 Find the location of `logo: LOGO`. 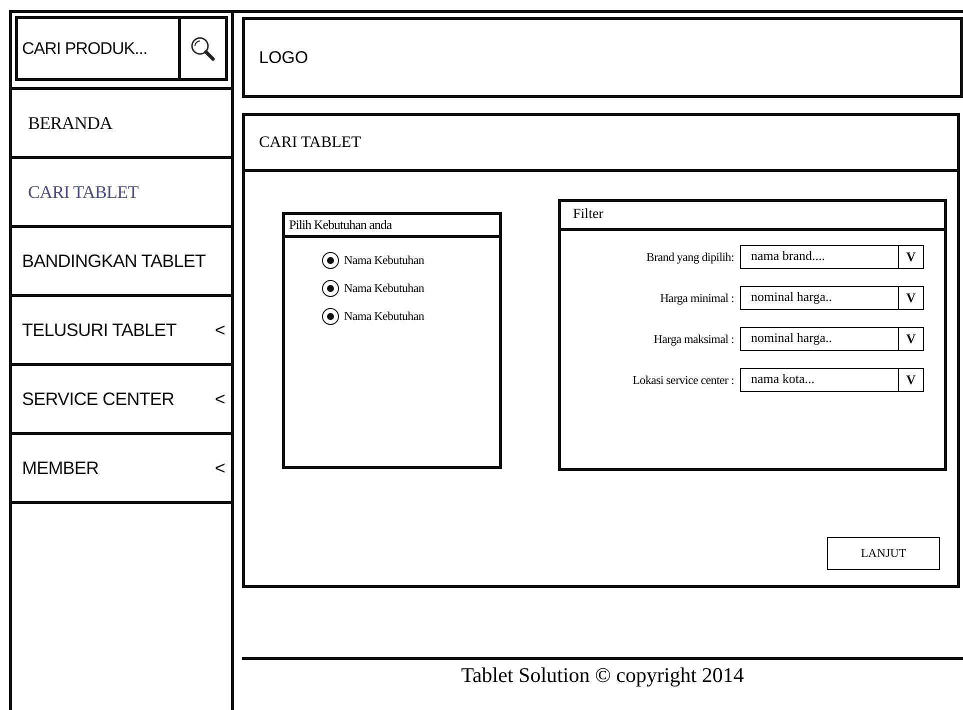

logo: LOGO is located at coordinates (283, 58).